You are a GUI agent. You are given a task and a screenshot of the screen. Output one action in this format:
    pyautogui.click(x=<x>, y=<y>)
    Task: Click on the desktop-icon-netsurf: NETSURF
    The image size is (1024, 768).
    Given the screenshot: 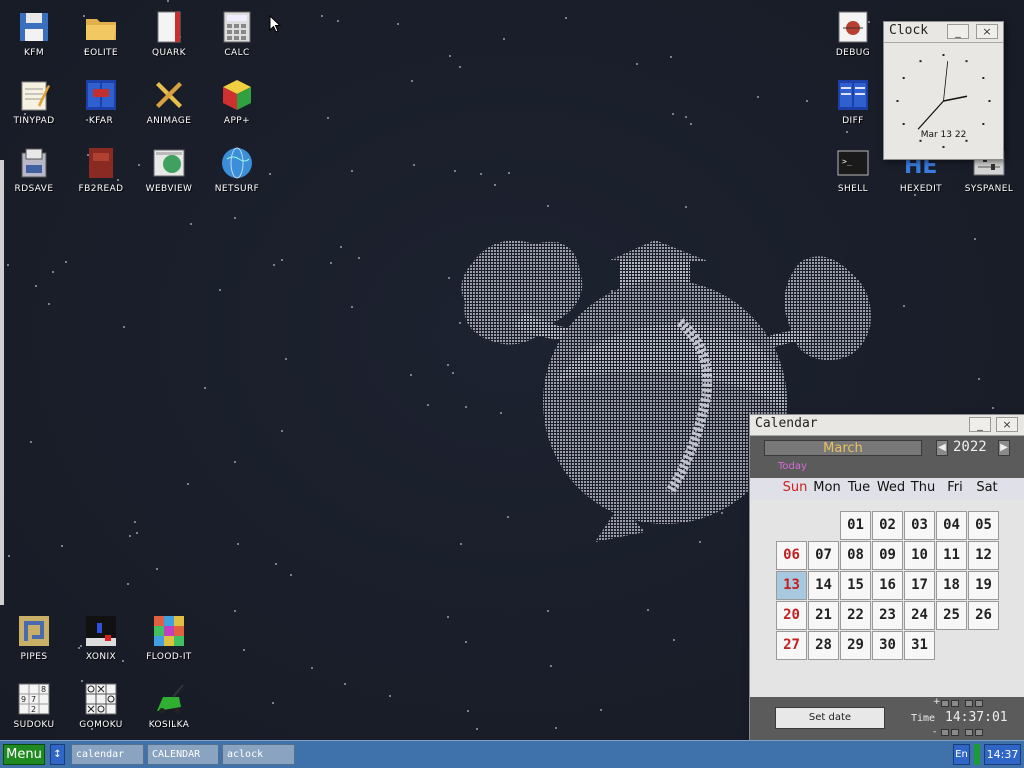 What is the action you would take?
    pyautogui.click(x=237, y=171)
    